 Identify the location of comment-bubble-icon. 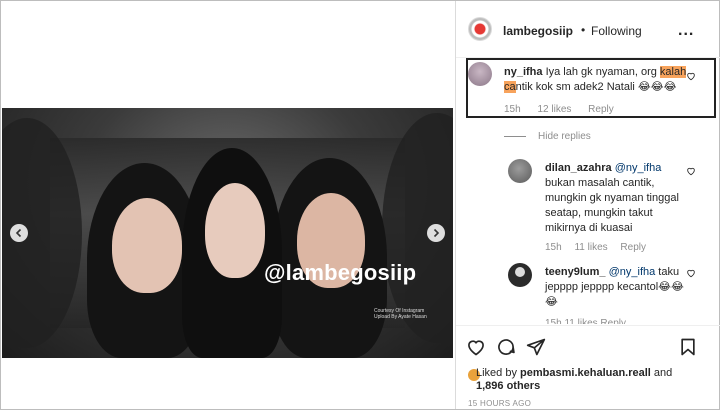
(506, 347).